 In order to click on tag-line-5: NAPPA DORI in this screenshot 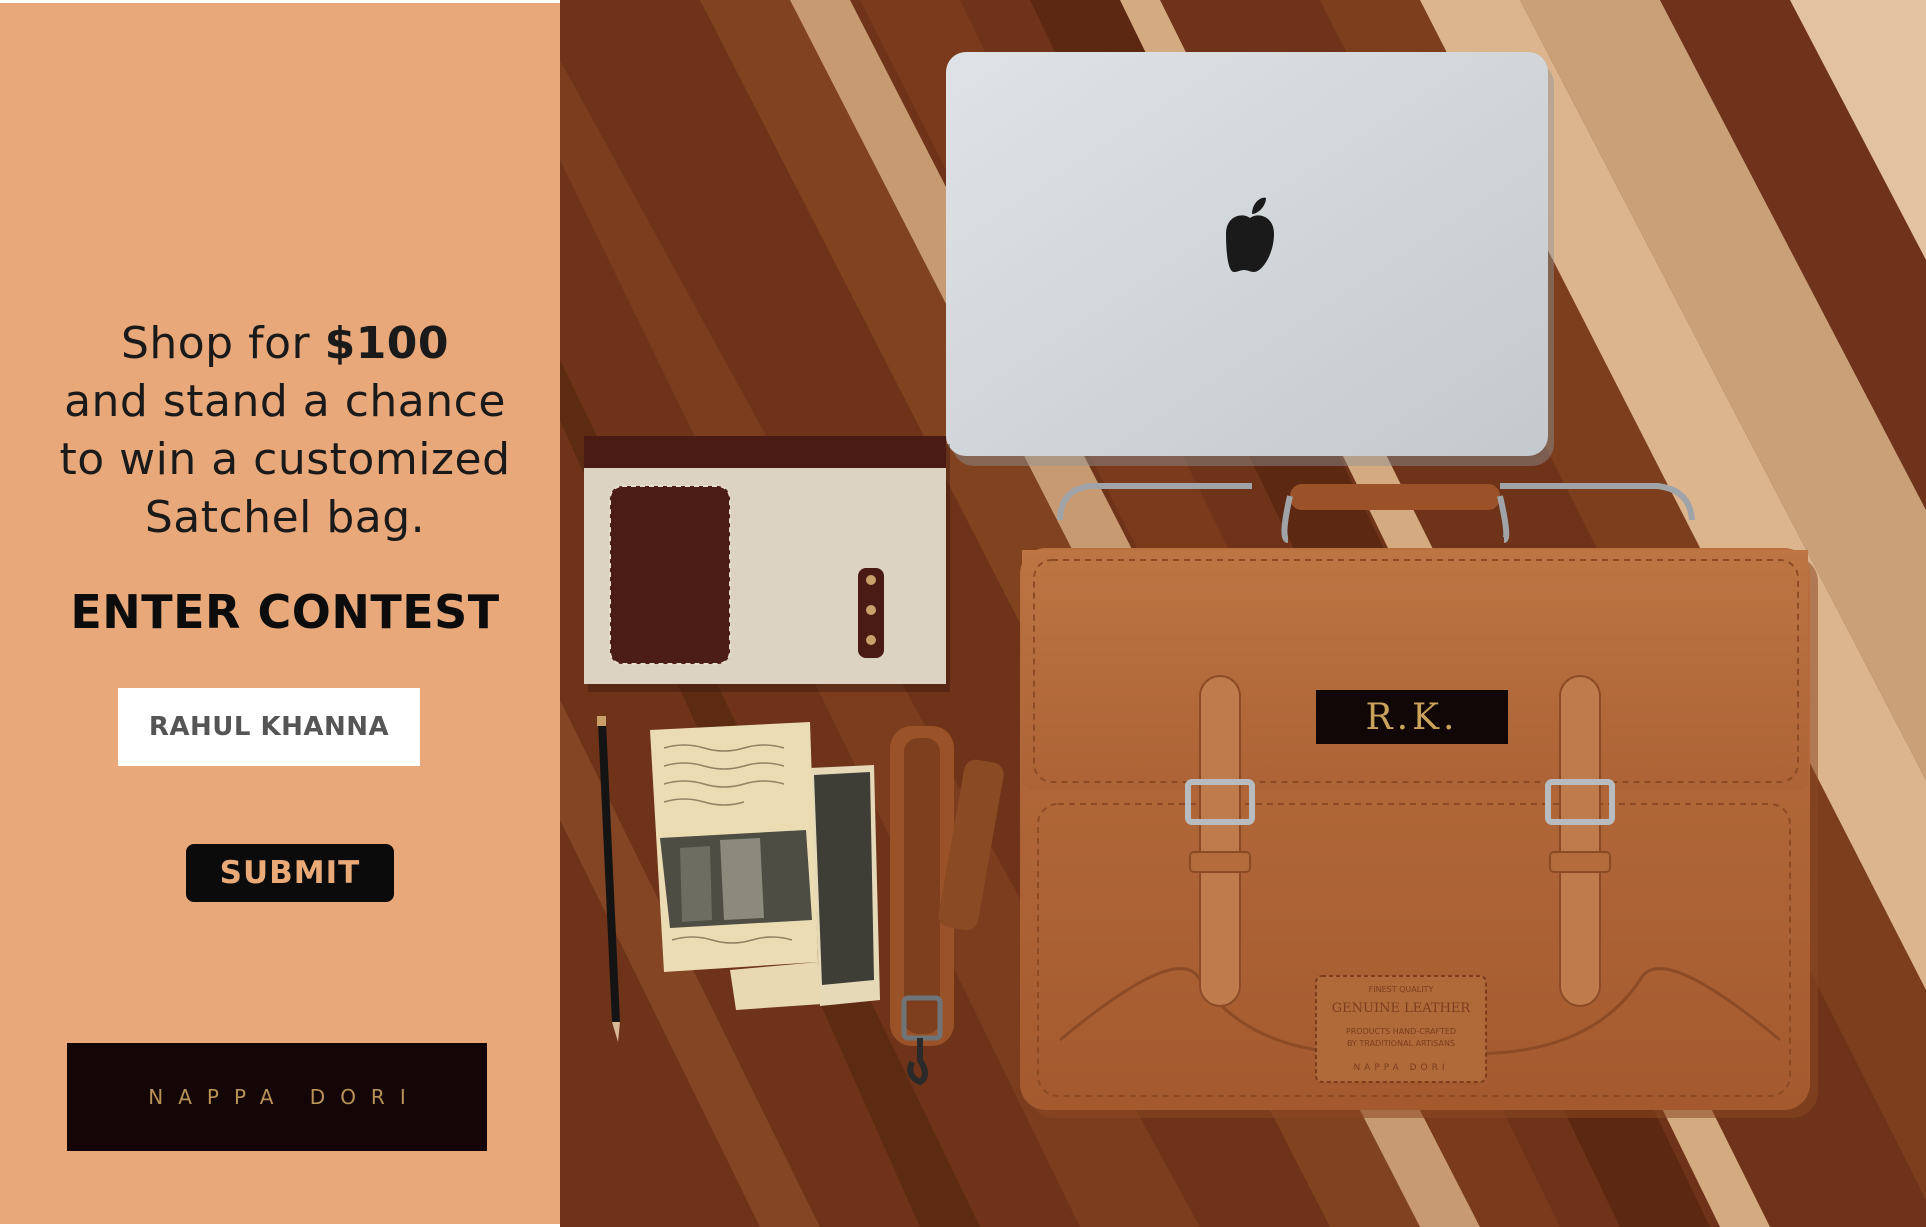, I will do `click(1400, 1068)`.